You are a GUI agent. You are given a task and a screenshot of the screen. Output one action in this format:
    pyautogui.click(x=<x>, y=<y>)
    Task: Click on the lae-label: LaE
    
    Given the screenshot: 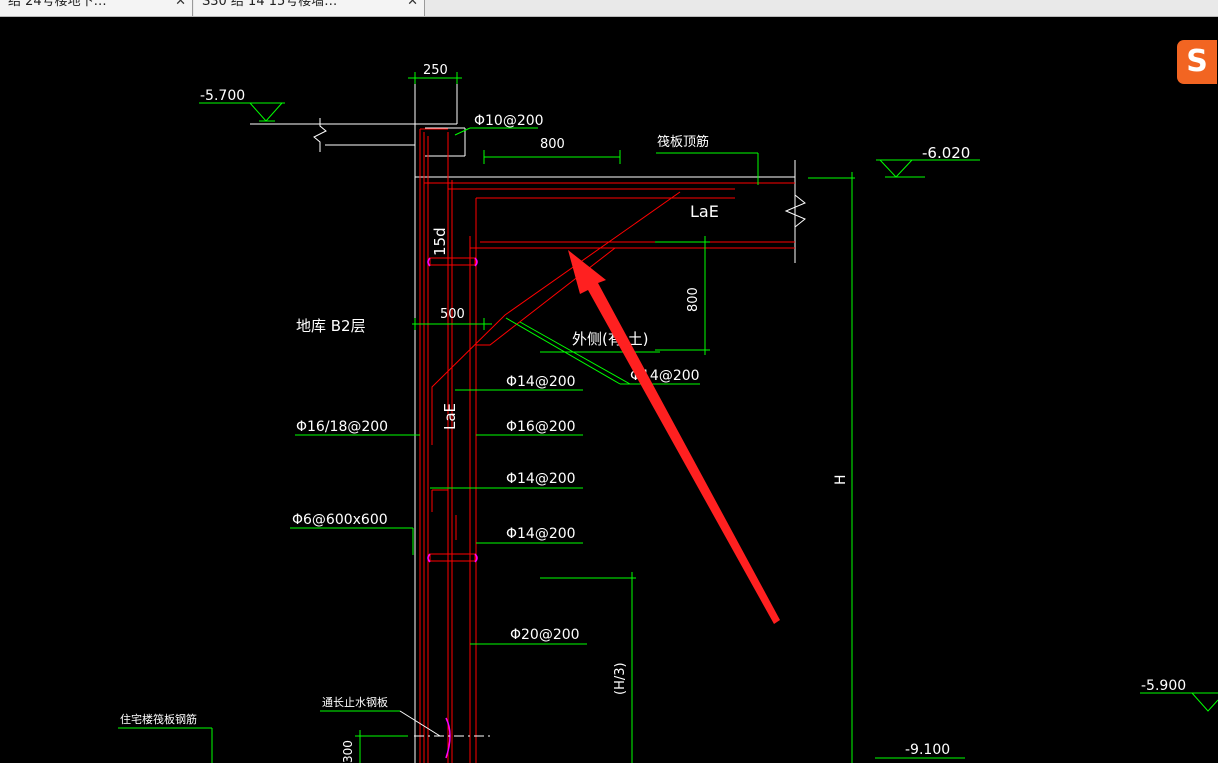 What is the action you would take?
    pyautogui.click(x=704, y=211)
    